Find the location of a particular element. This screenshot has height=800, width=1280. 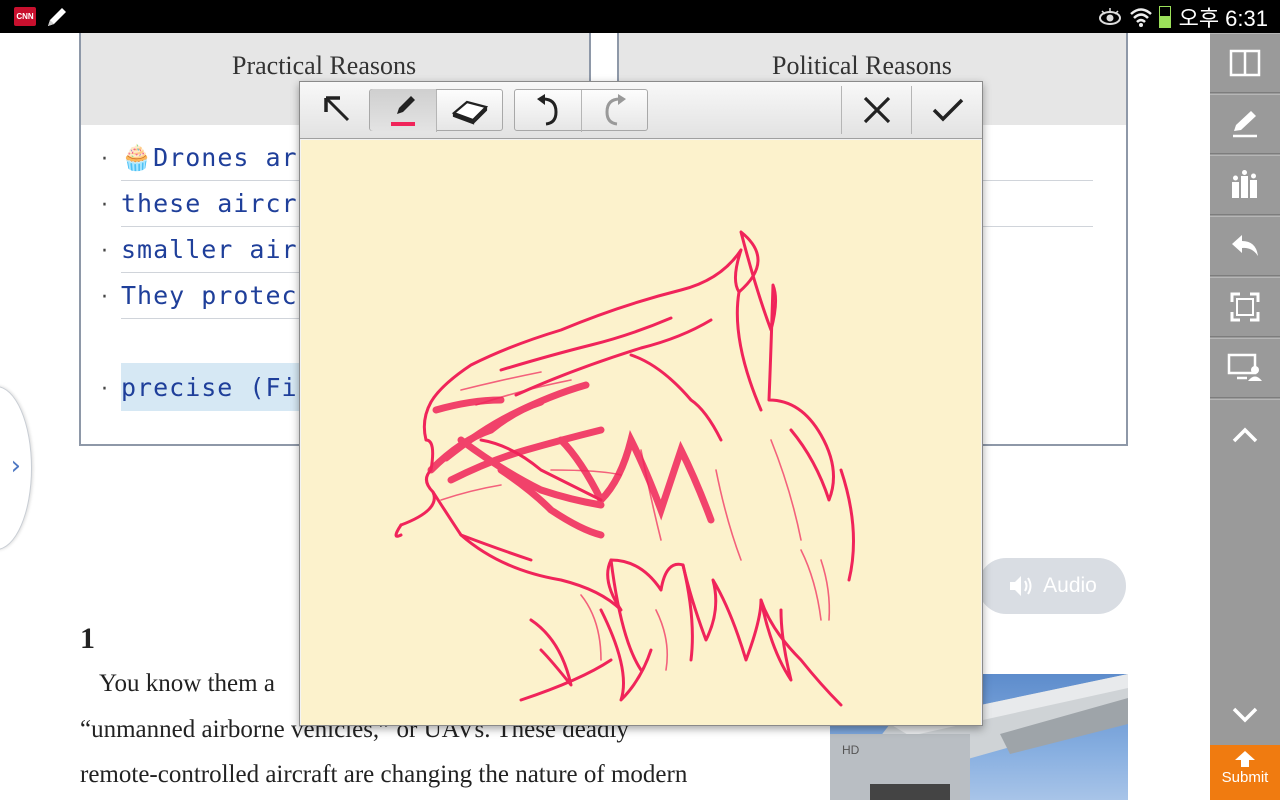

status-bar: CNN 오후 6:31 is located at coordinates (640, 16).